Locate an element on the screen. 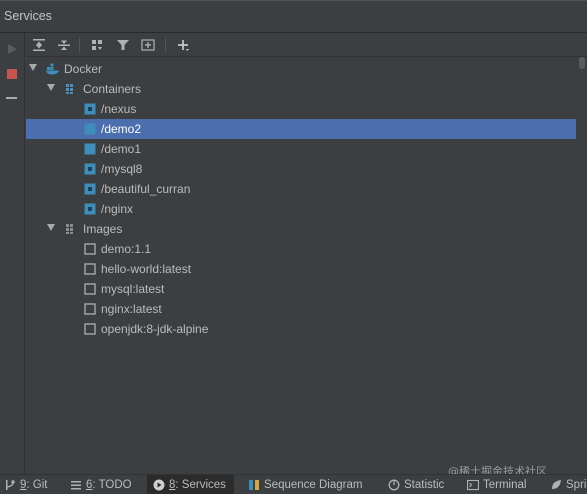 This screenshot has width=587, height=494. containers-group-icon is located at coordinates (71, 89).